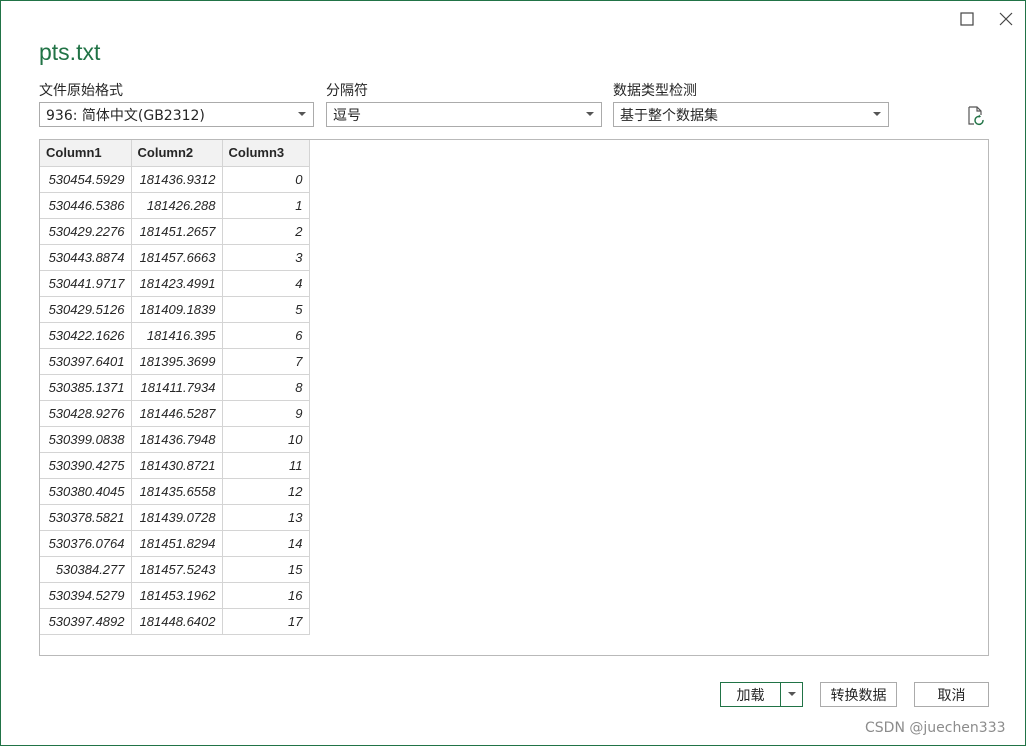 This screenshot has width=1026, height=746. I want to click on table-cell: 530394.5279, so click(86, 595).